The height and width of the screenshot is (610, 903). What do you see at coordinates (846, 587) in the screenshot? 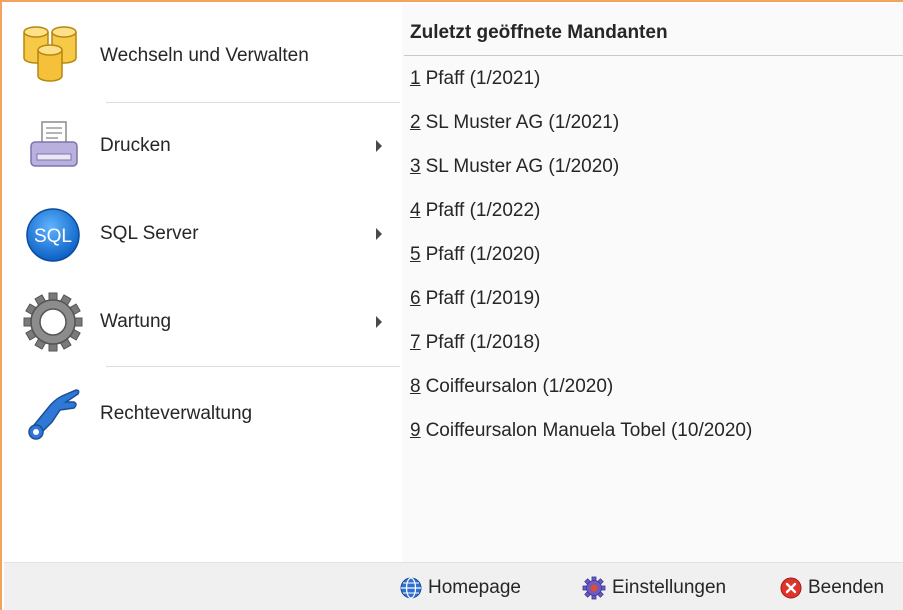
I see `quit-label: Beenden` at bounding box center [846, 587].